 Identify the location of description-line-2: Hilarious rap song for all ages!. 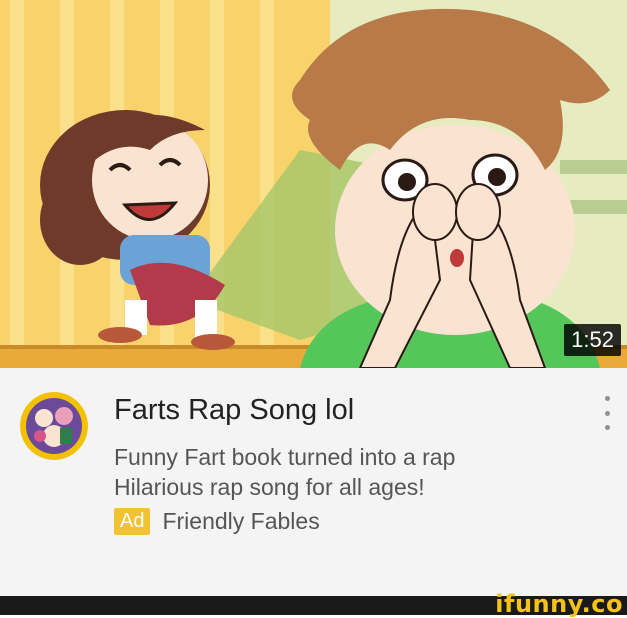
(269, 487).